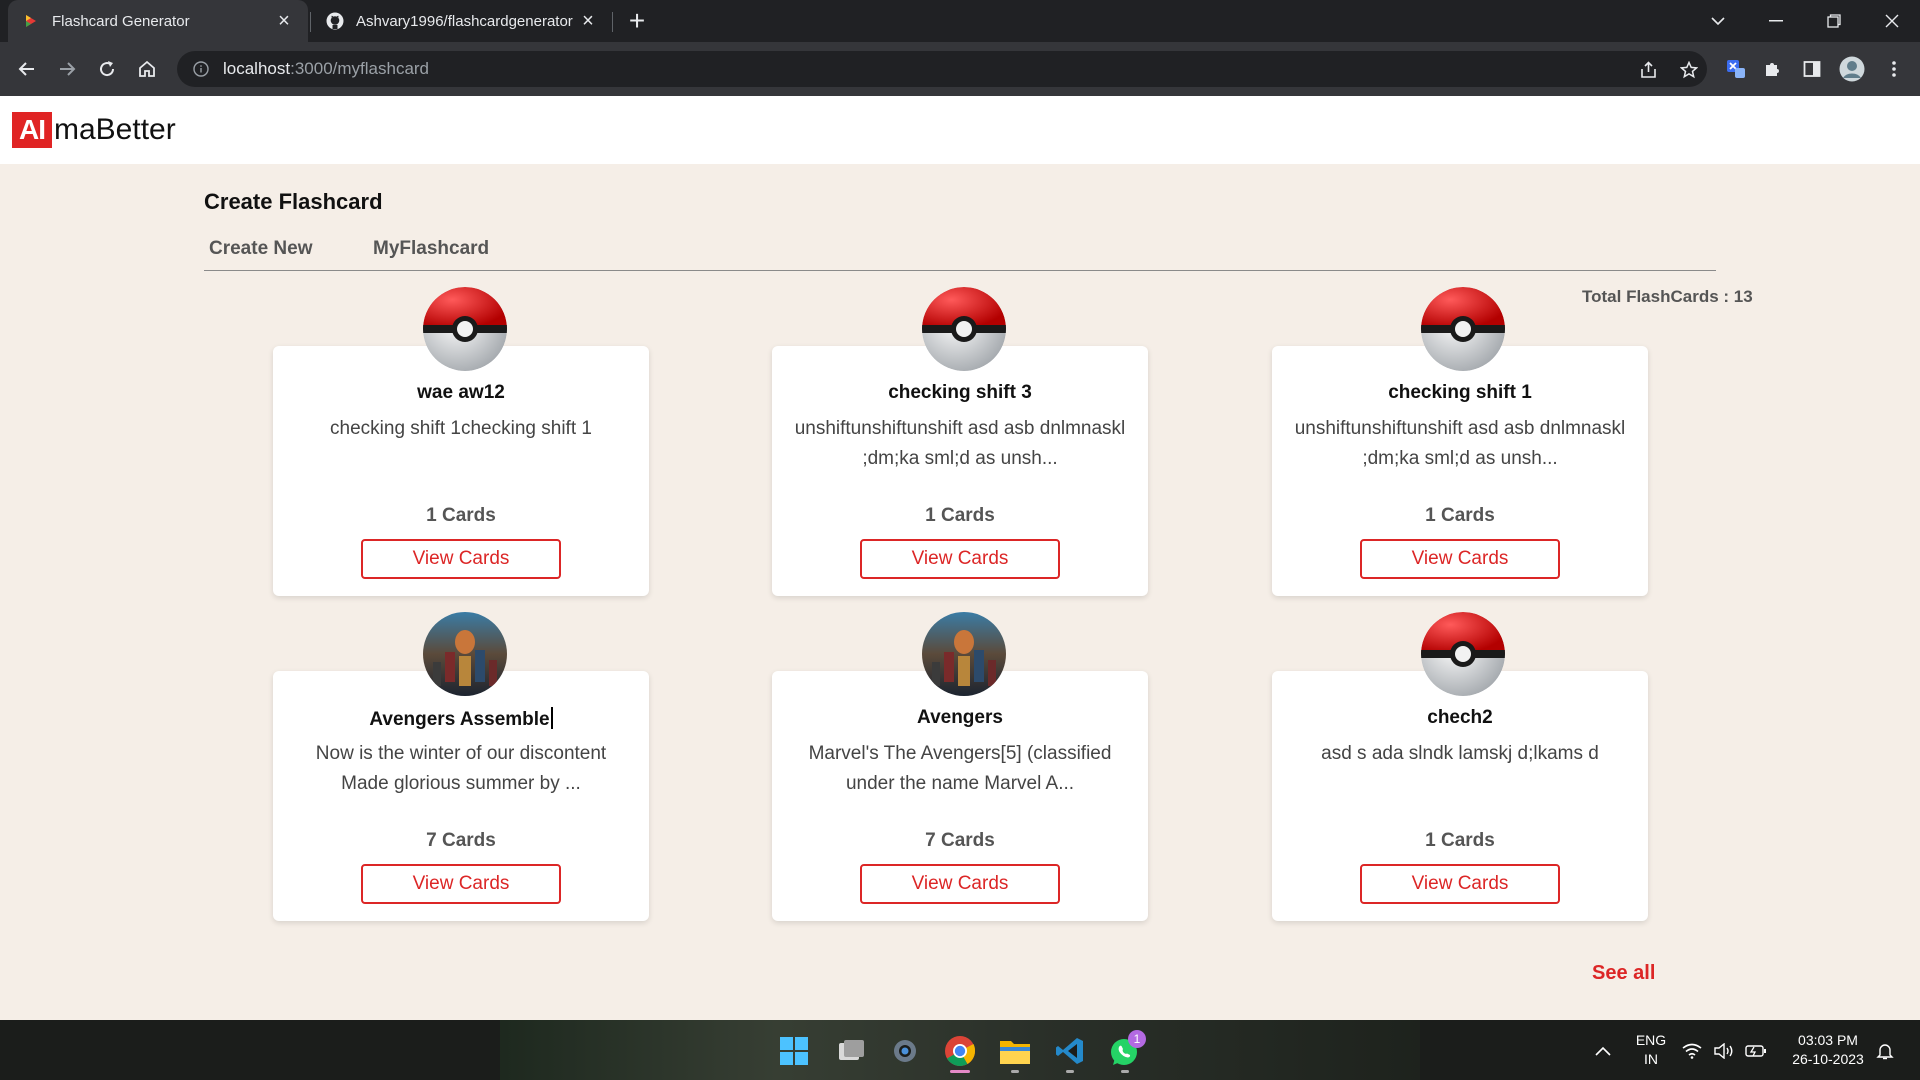 The width and height of the screenshot is (1920, 1080). I want to click on close-window-icon, so click(1892, 21).